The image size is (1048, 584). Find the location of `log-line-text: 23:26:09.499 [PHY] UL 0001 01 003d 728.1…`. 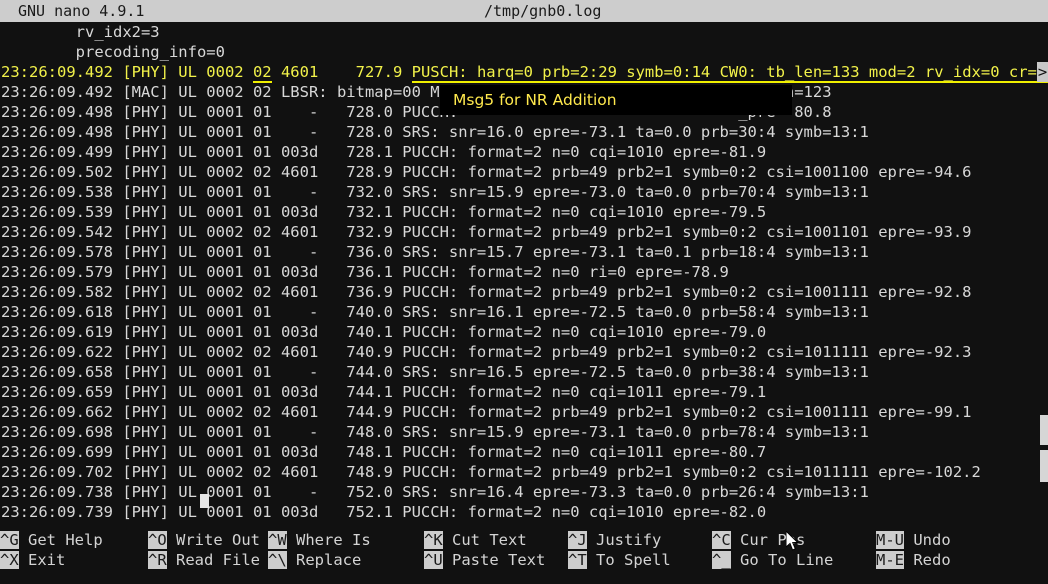

log-line-text: 23:26:09.499 [PHY] UL 0001 01 003d 728.1… is located at coordinates (384, 152).